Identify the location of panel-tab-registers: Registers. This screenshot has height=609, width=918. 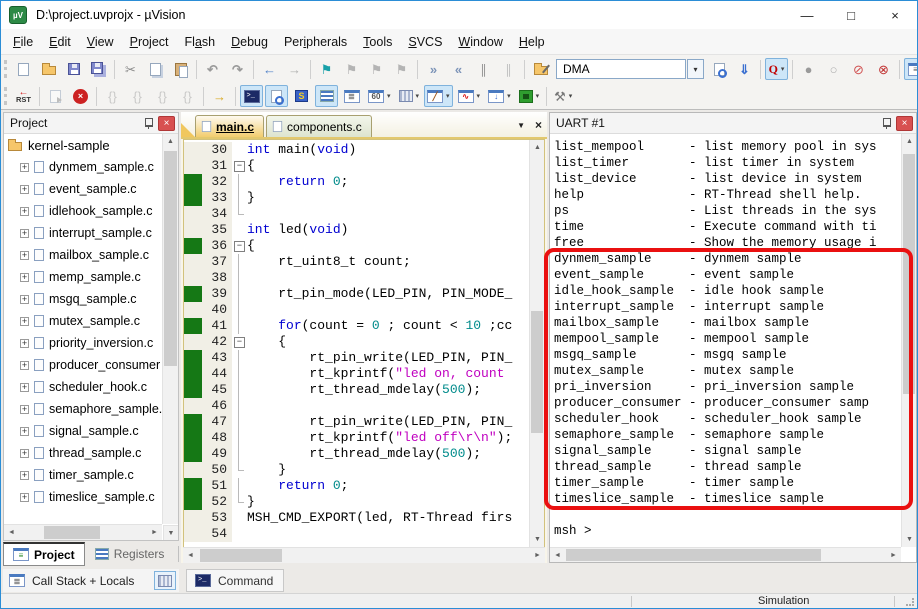
(130, 554).